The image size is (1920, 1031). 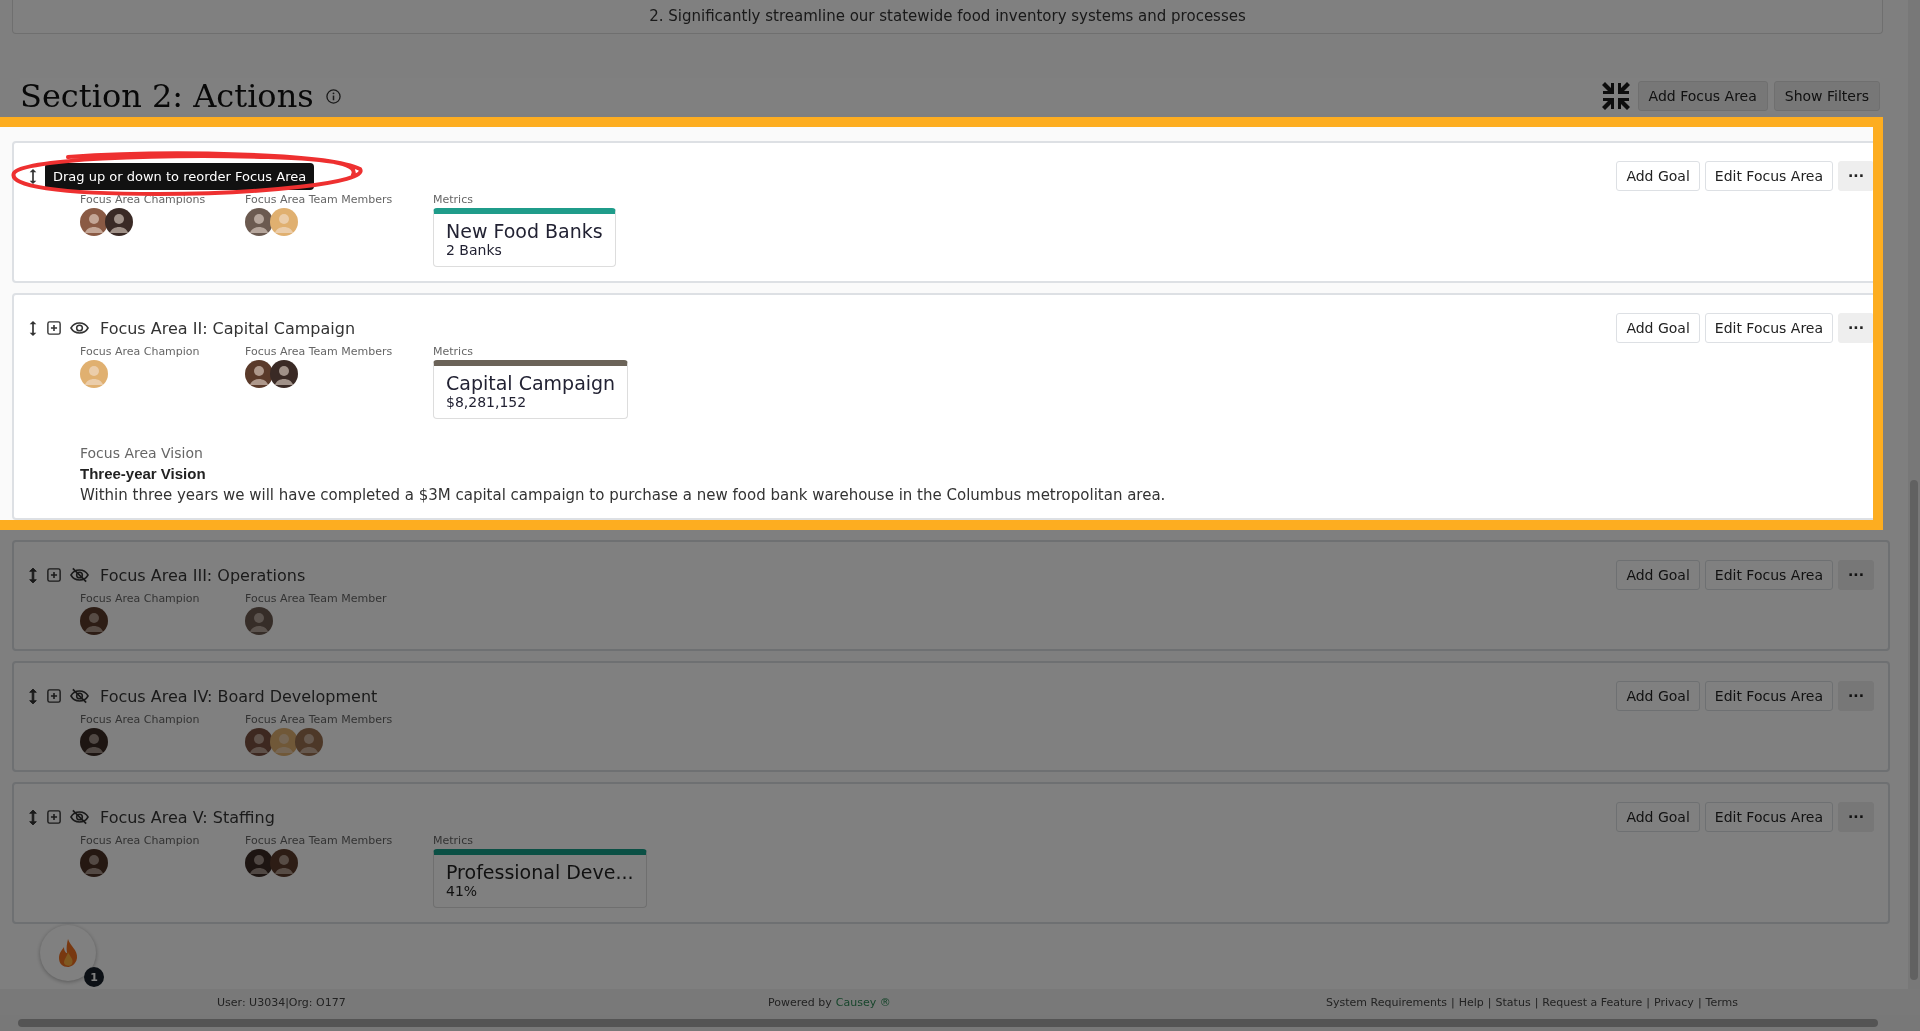 What do you see at coordinates (143, 199) in the screenshot?
I see `champions-label: Focus Area Champions` at bounding box center [143, 199].